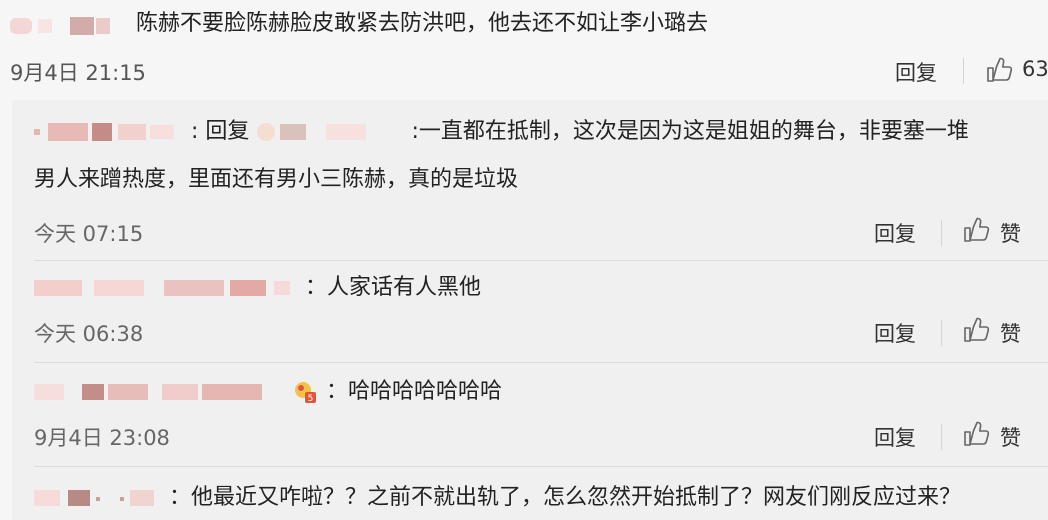 This screenshot has width=1048, height=520. Describe the element at coordinates (305, 393) in the screenshot. I see `user-badge-icon: 5` at that location.